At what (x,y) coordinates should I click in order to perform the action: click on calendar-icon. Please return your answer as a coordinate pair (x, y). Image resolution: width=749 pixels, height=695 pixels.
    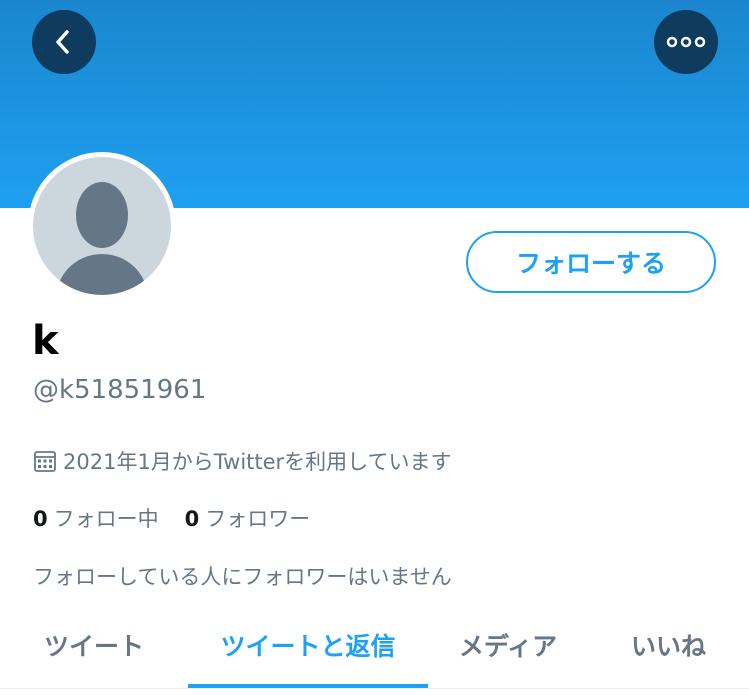
    Looking at the image, I should click on (45, 461).